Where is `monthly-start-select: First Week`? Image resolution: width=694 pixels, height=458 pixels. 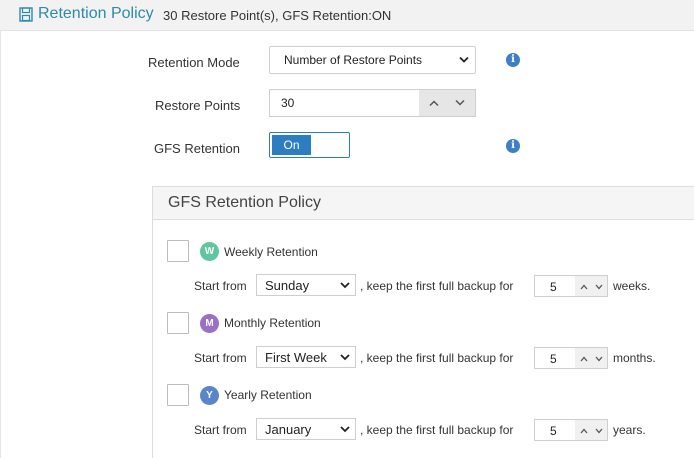
monthly-start-select: First Week is located at coordinates (306, 357).